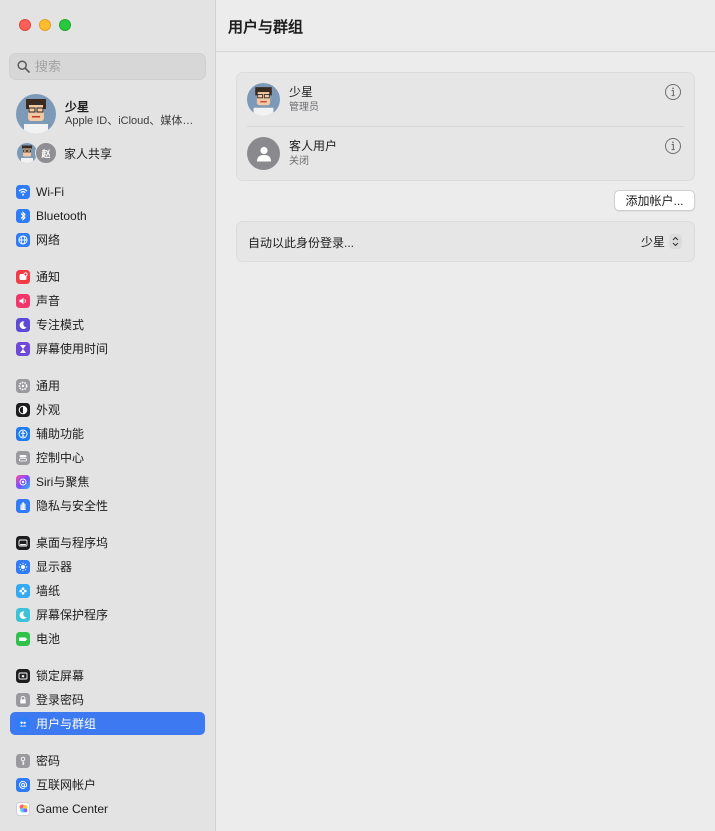  What do you see at coordinates (23, 566) in the screenshot?
I see `sun-icon` at bounding box center [23, 566].